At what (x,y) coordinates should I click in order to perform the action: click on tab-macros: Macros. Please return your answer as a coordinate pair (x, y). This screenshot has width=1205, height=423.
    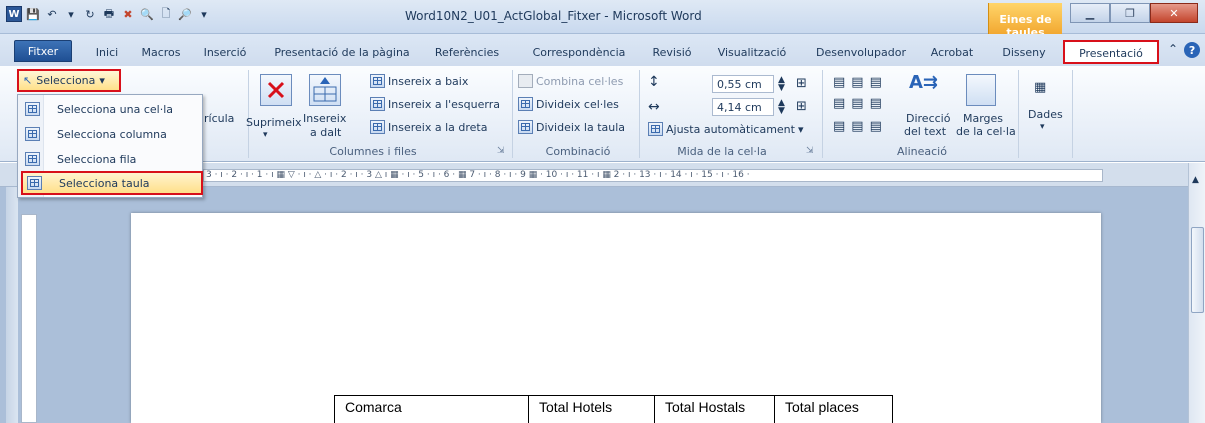
    Looking at the image, I should click on (161, 53).